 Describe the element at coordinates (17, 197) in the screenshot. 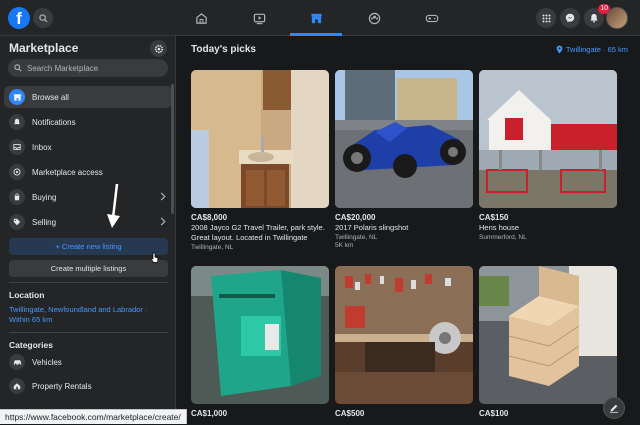

I see `bag-icon` at that location.